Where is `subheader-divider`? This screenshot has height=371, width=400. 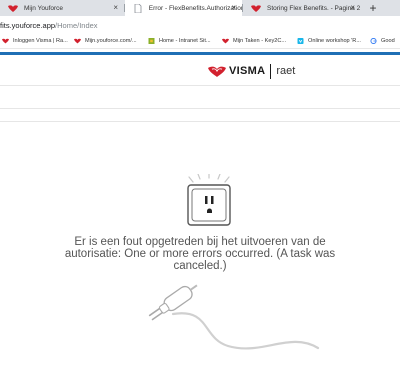 subheader-divider is located at coordinates (200, 108).